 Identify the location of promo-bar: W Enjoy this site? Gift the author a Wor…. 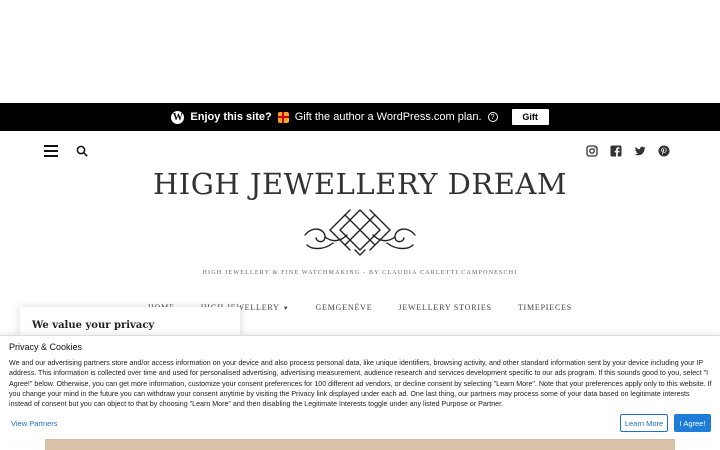
(360, 117).